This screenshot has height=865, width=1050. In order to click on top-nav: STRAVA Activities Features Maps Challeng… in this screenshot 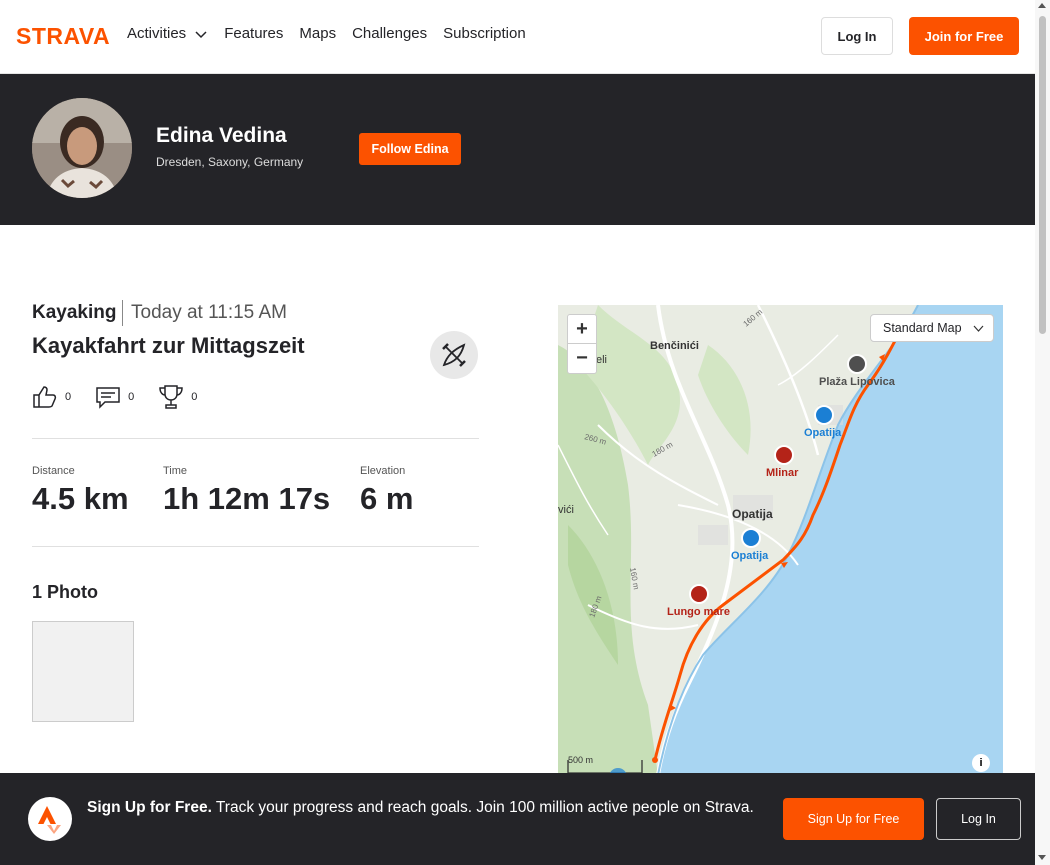, I will do `click(517, 37)`.